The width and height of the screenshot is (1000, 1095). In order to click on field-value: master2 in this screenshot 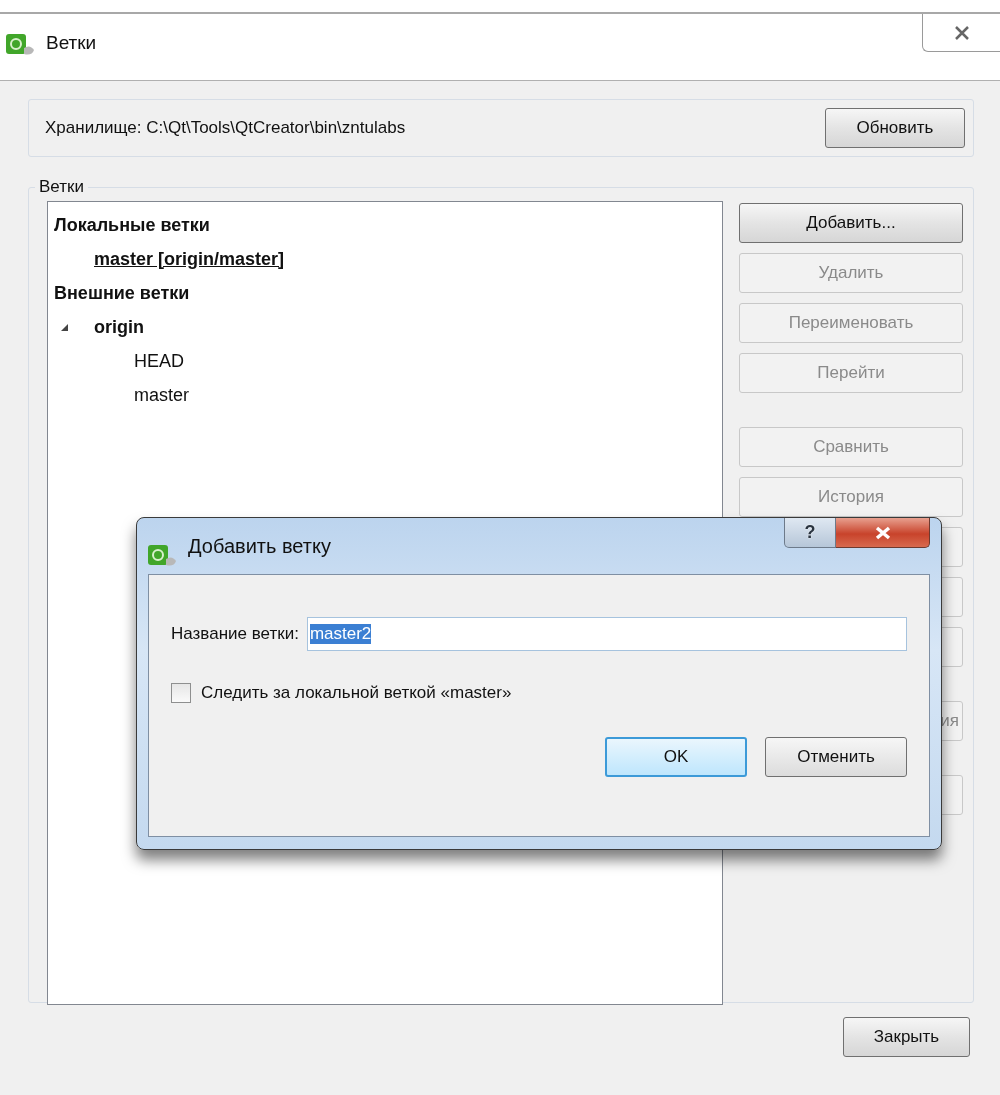, I will do `click(340, 634)`.